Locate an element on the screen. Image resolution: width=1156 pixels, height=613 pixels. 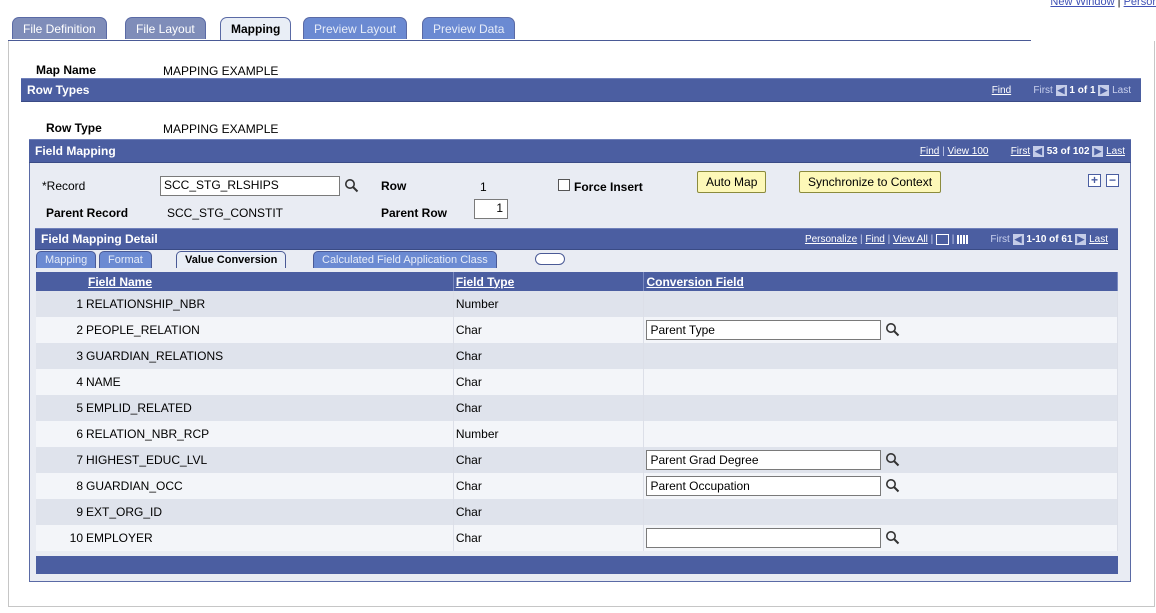
field-name-cell: 6 RELATION_NBR_RCP is located at coordinates (245, 434).